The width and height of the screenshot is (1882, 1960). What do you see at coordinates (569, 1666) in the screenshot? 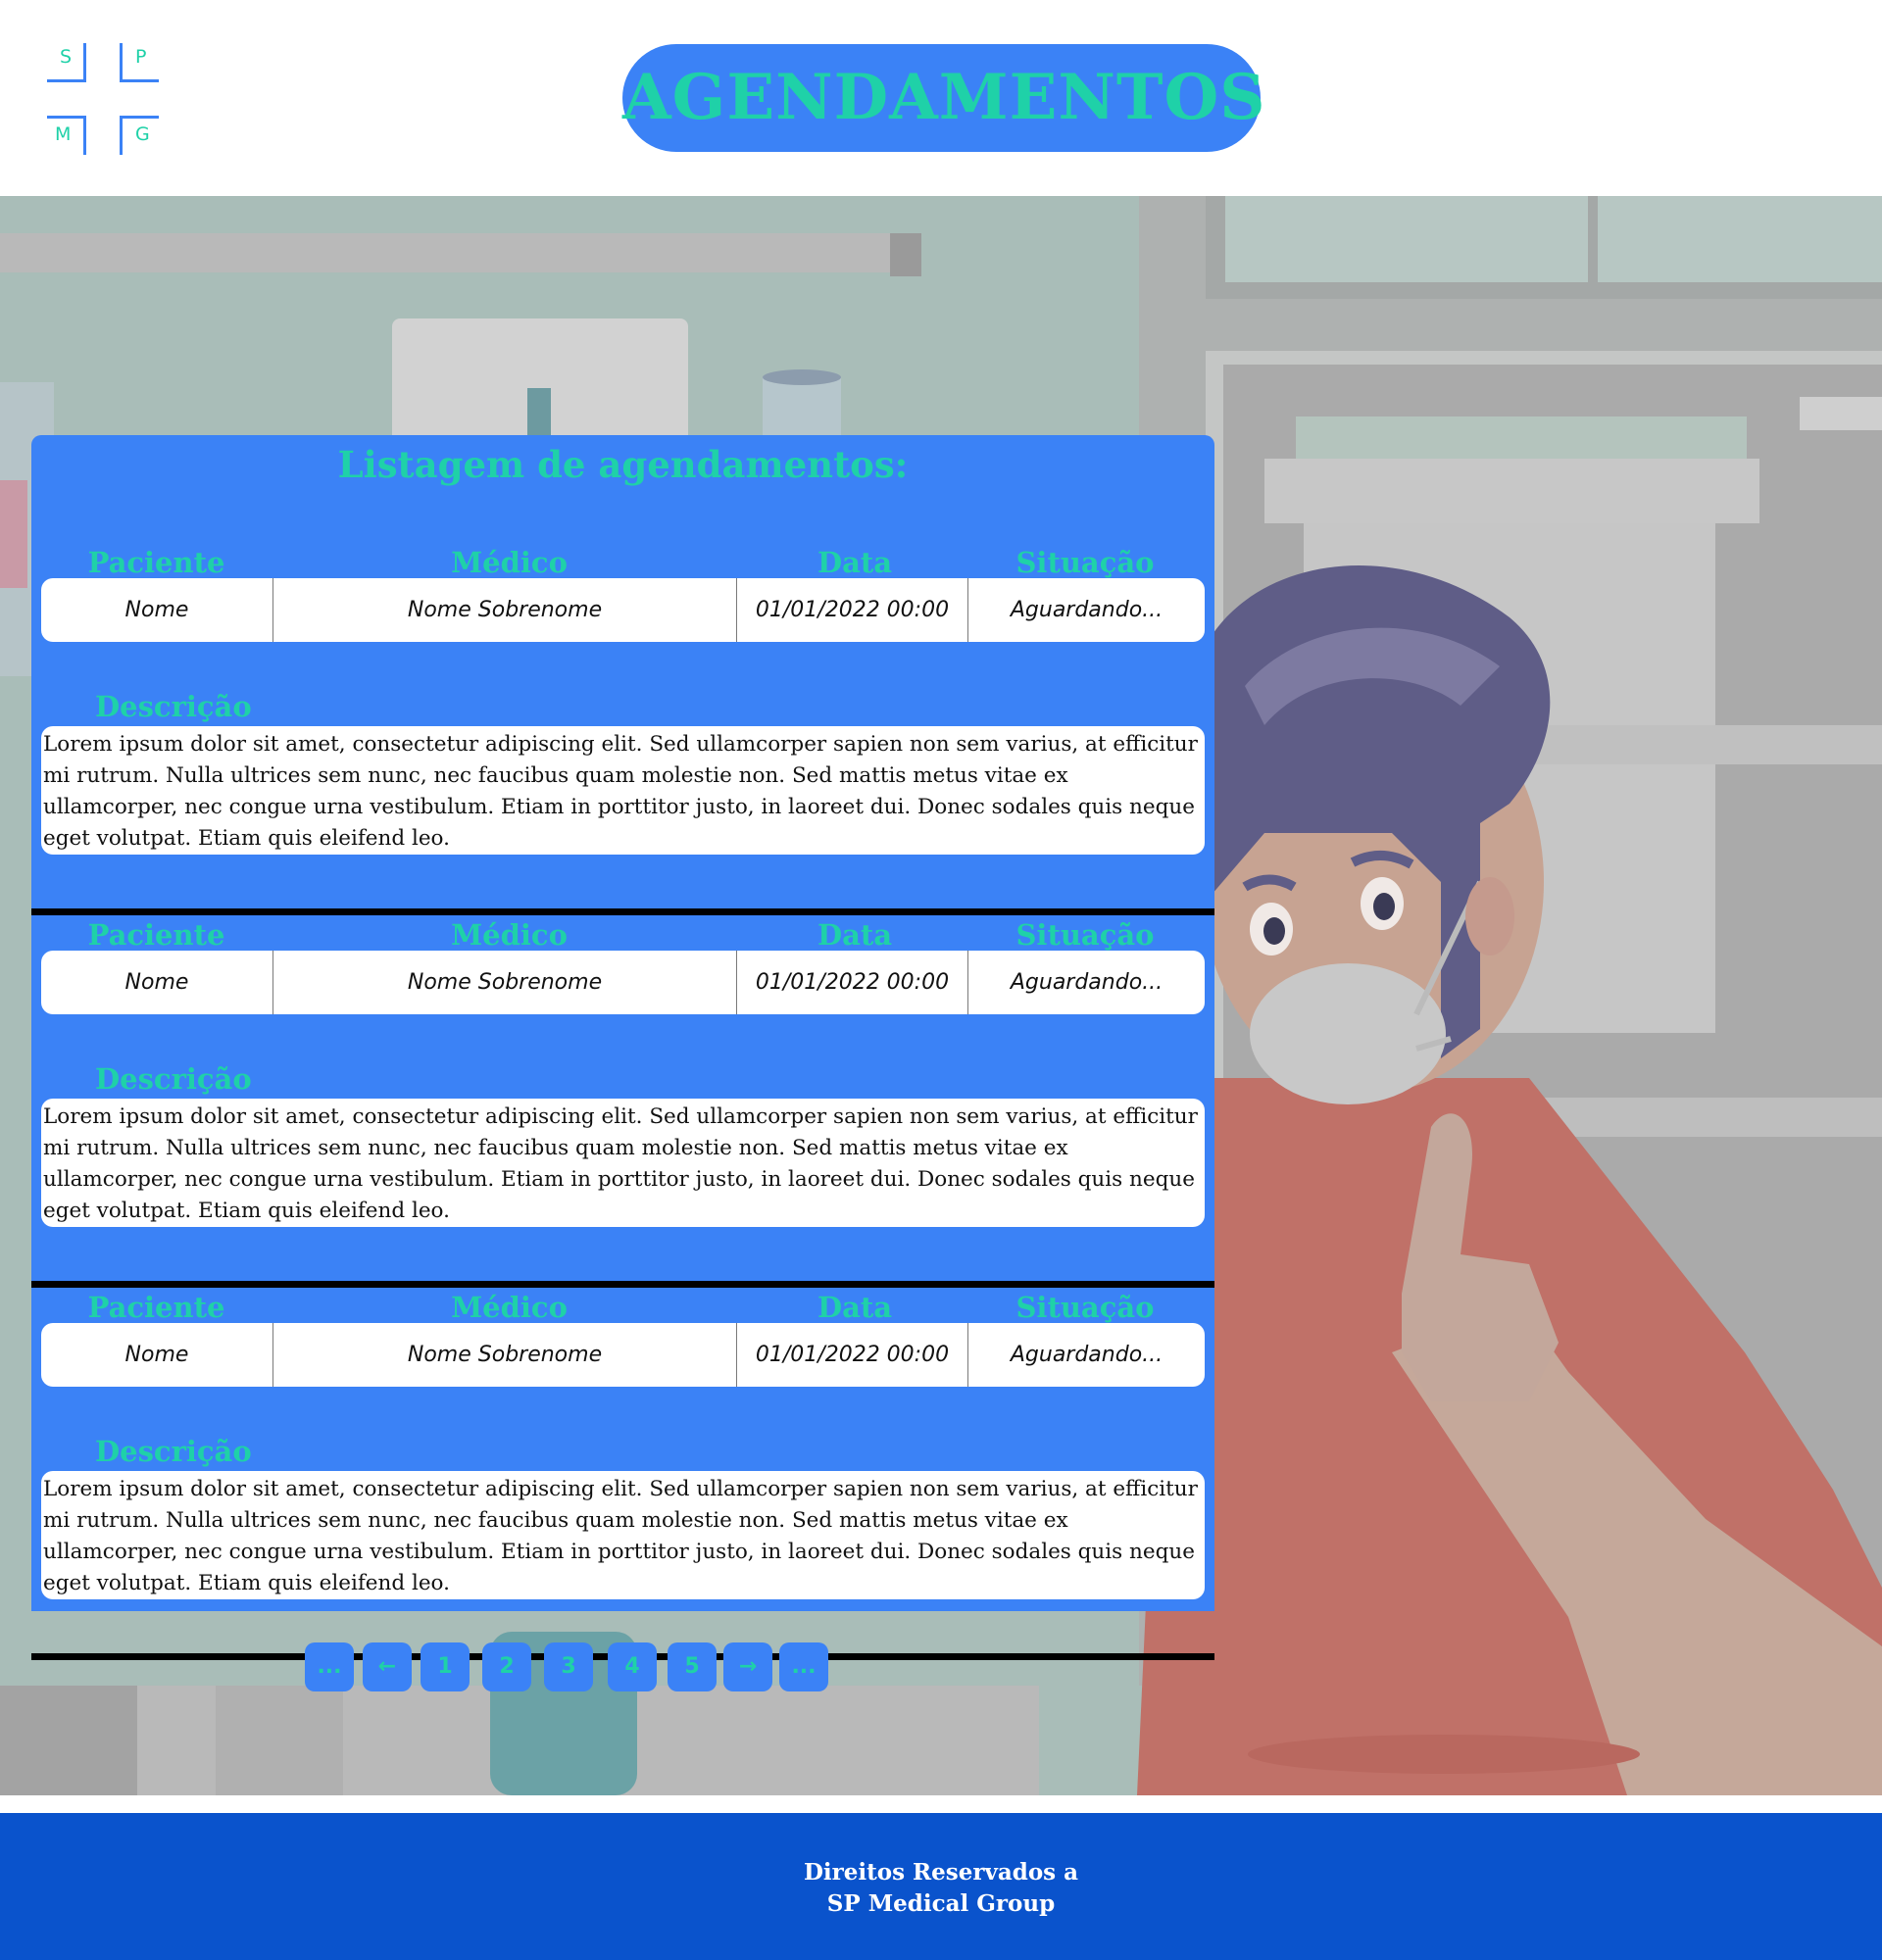
I see `pagination-page-3: 3` at bounding box center [569, 1666].